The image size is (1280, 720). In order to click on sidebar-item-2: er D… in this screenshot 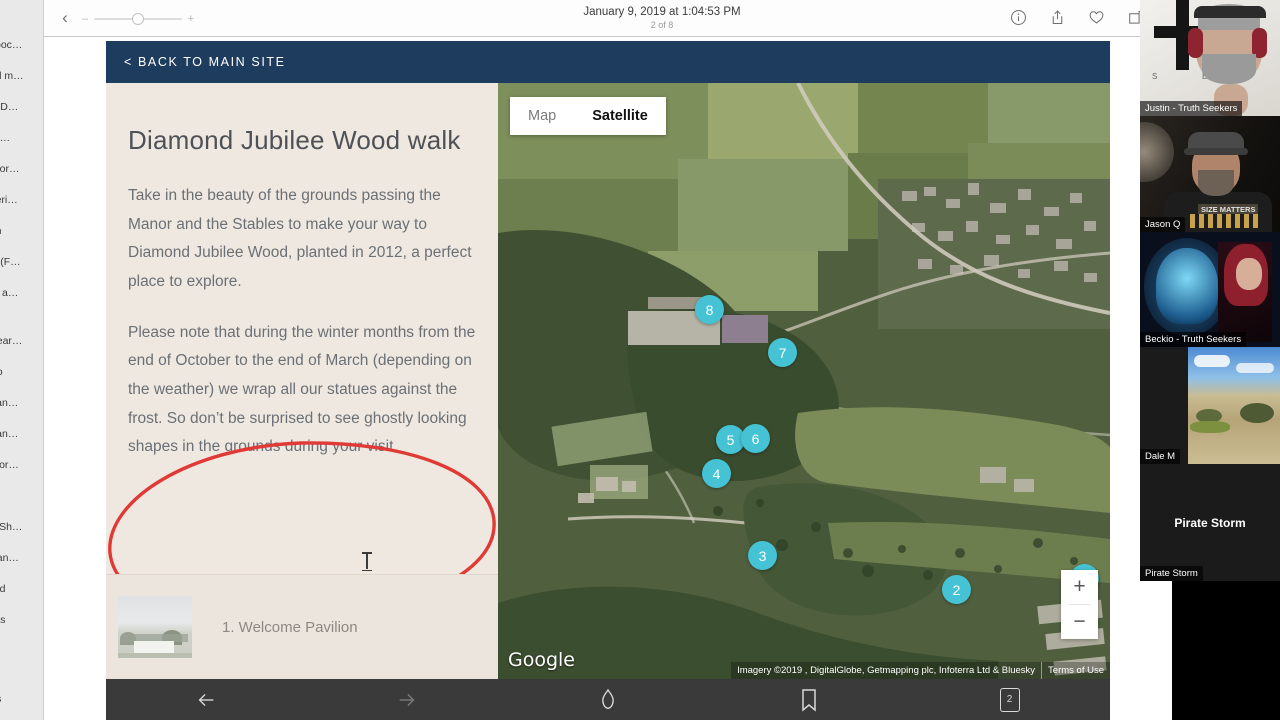, I will do `click(21, 107)`.